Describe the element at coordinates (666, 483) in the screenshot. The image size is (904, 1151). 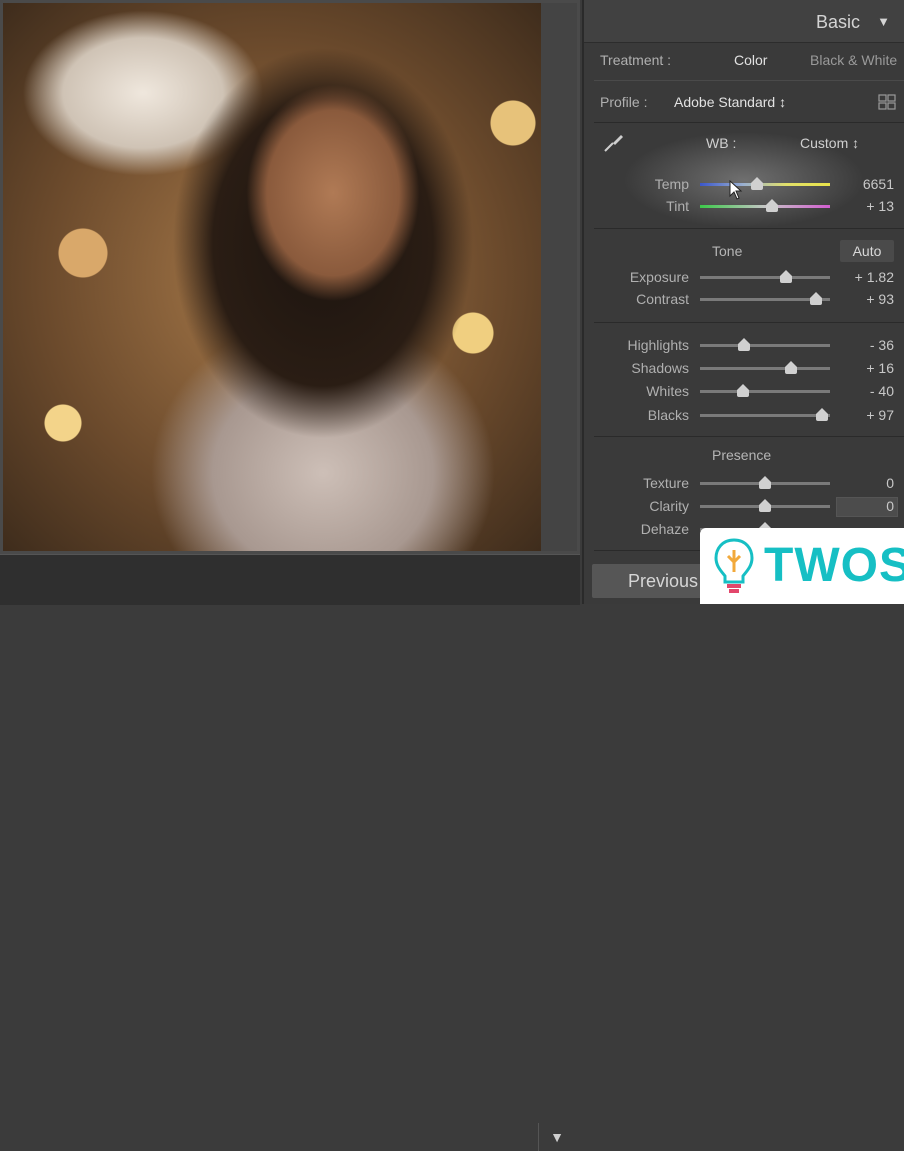
I see `texture-label: Texture` at that location.